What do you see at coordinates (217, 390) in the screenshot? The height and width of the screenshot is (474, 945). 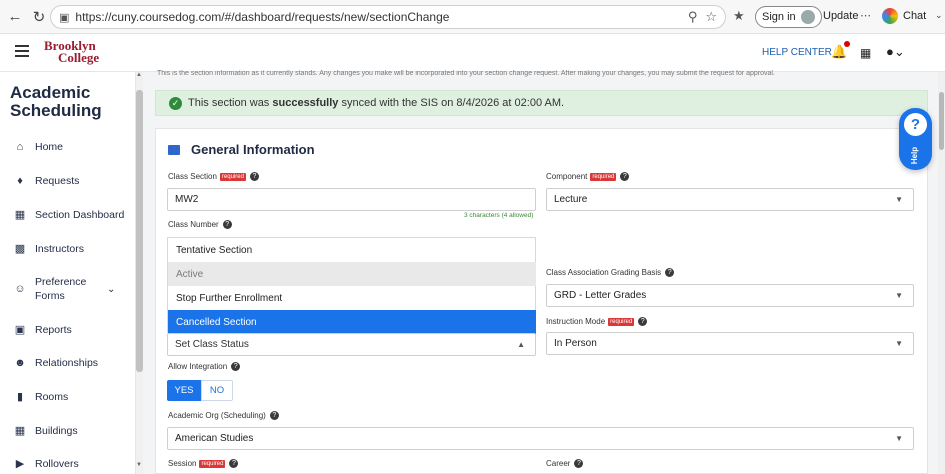 I see `allow-integration-no-button: NO` at bounding box center [217, 390].